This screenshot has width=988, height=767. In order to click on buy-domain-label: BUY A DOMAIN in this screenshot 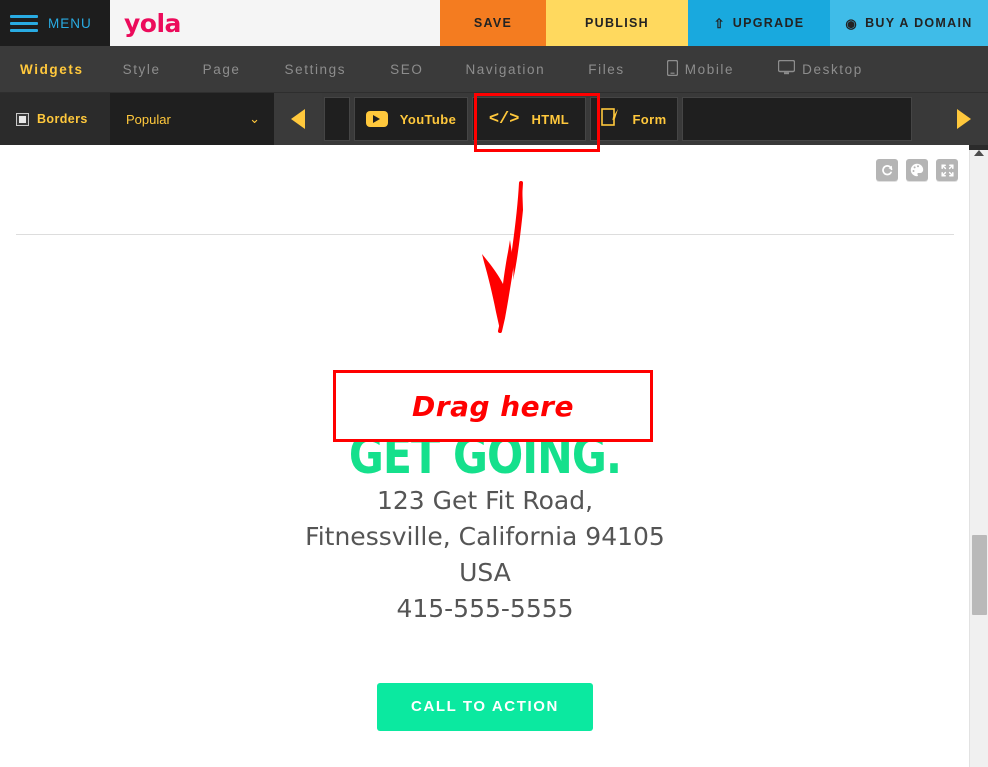, I will do `click(919, 23)`.